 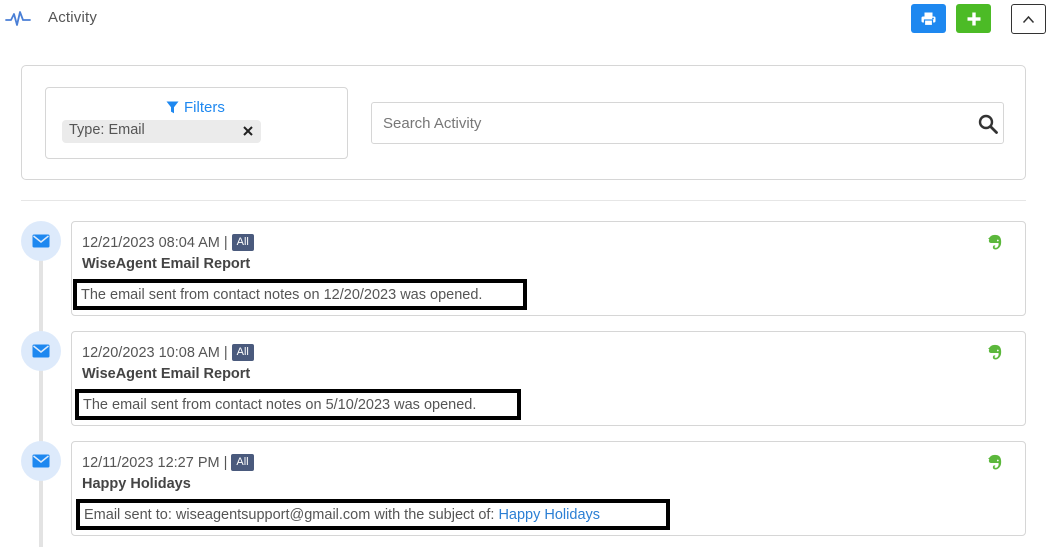 I want to click on entry-title: Happy Holidays, so click(x=136, y=484).